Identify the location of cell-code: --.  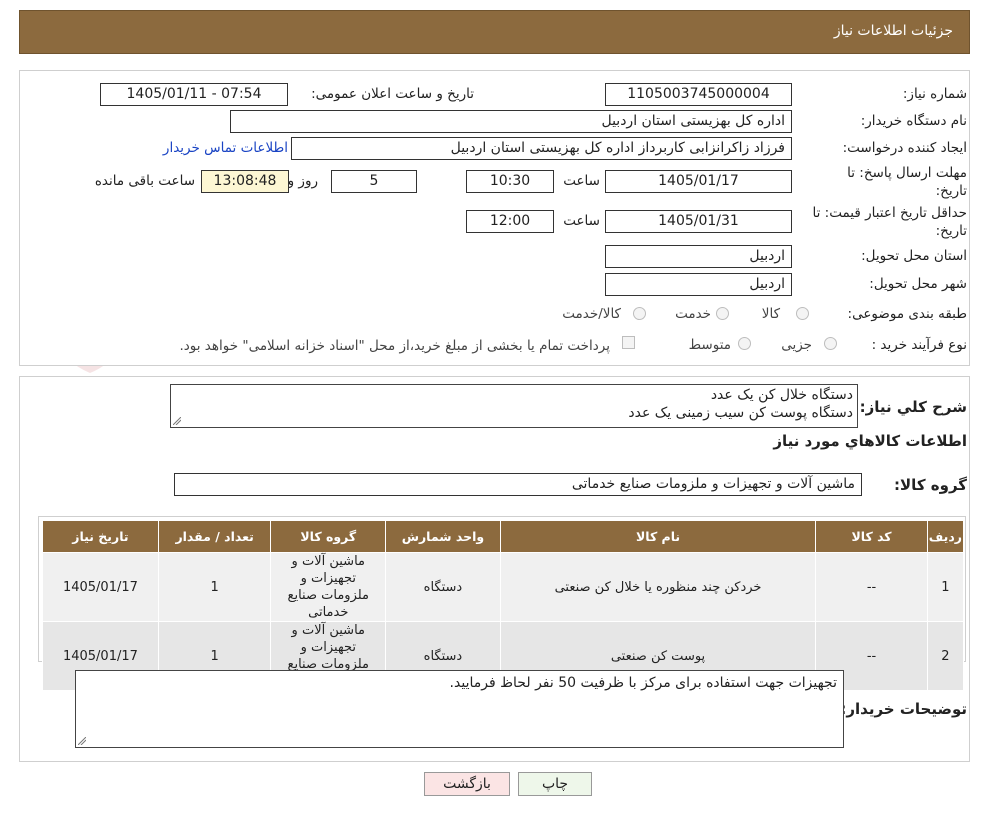
(871, 587).